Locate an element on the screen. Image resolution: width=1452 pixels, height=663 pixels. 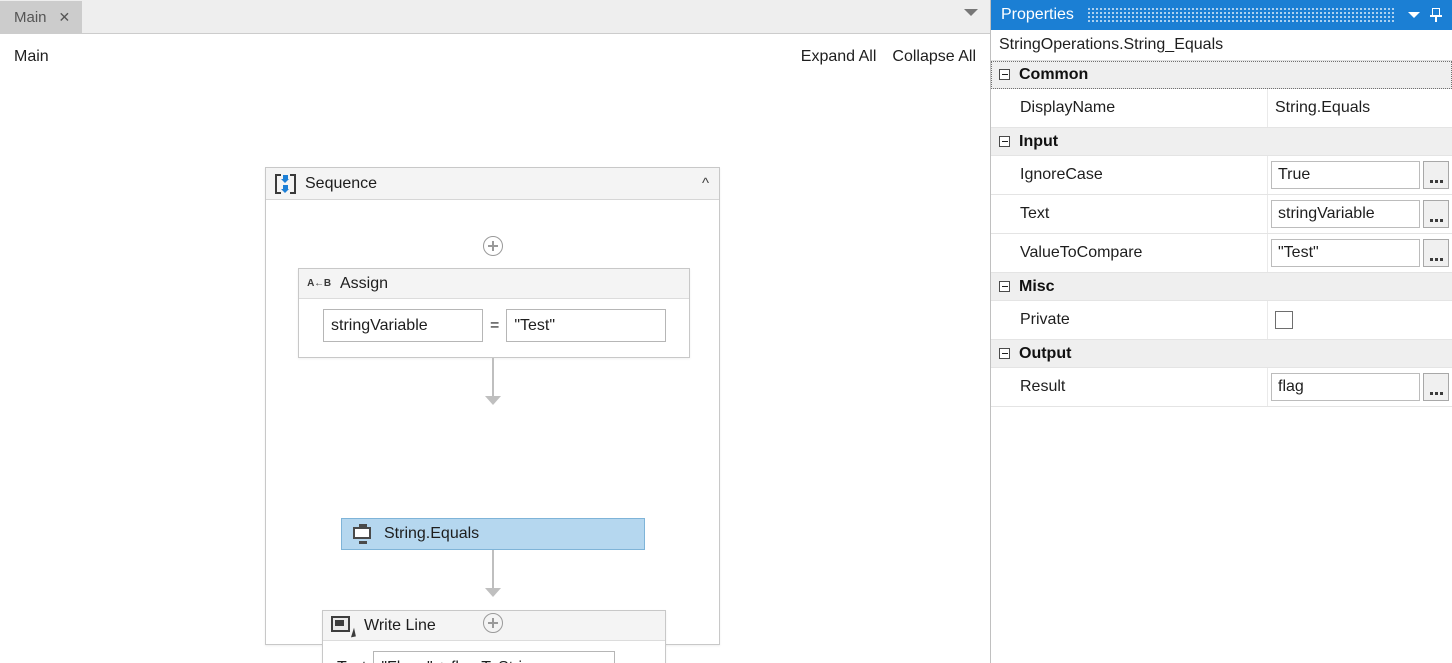
pin-icon is located at coordinates (1436, 15).